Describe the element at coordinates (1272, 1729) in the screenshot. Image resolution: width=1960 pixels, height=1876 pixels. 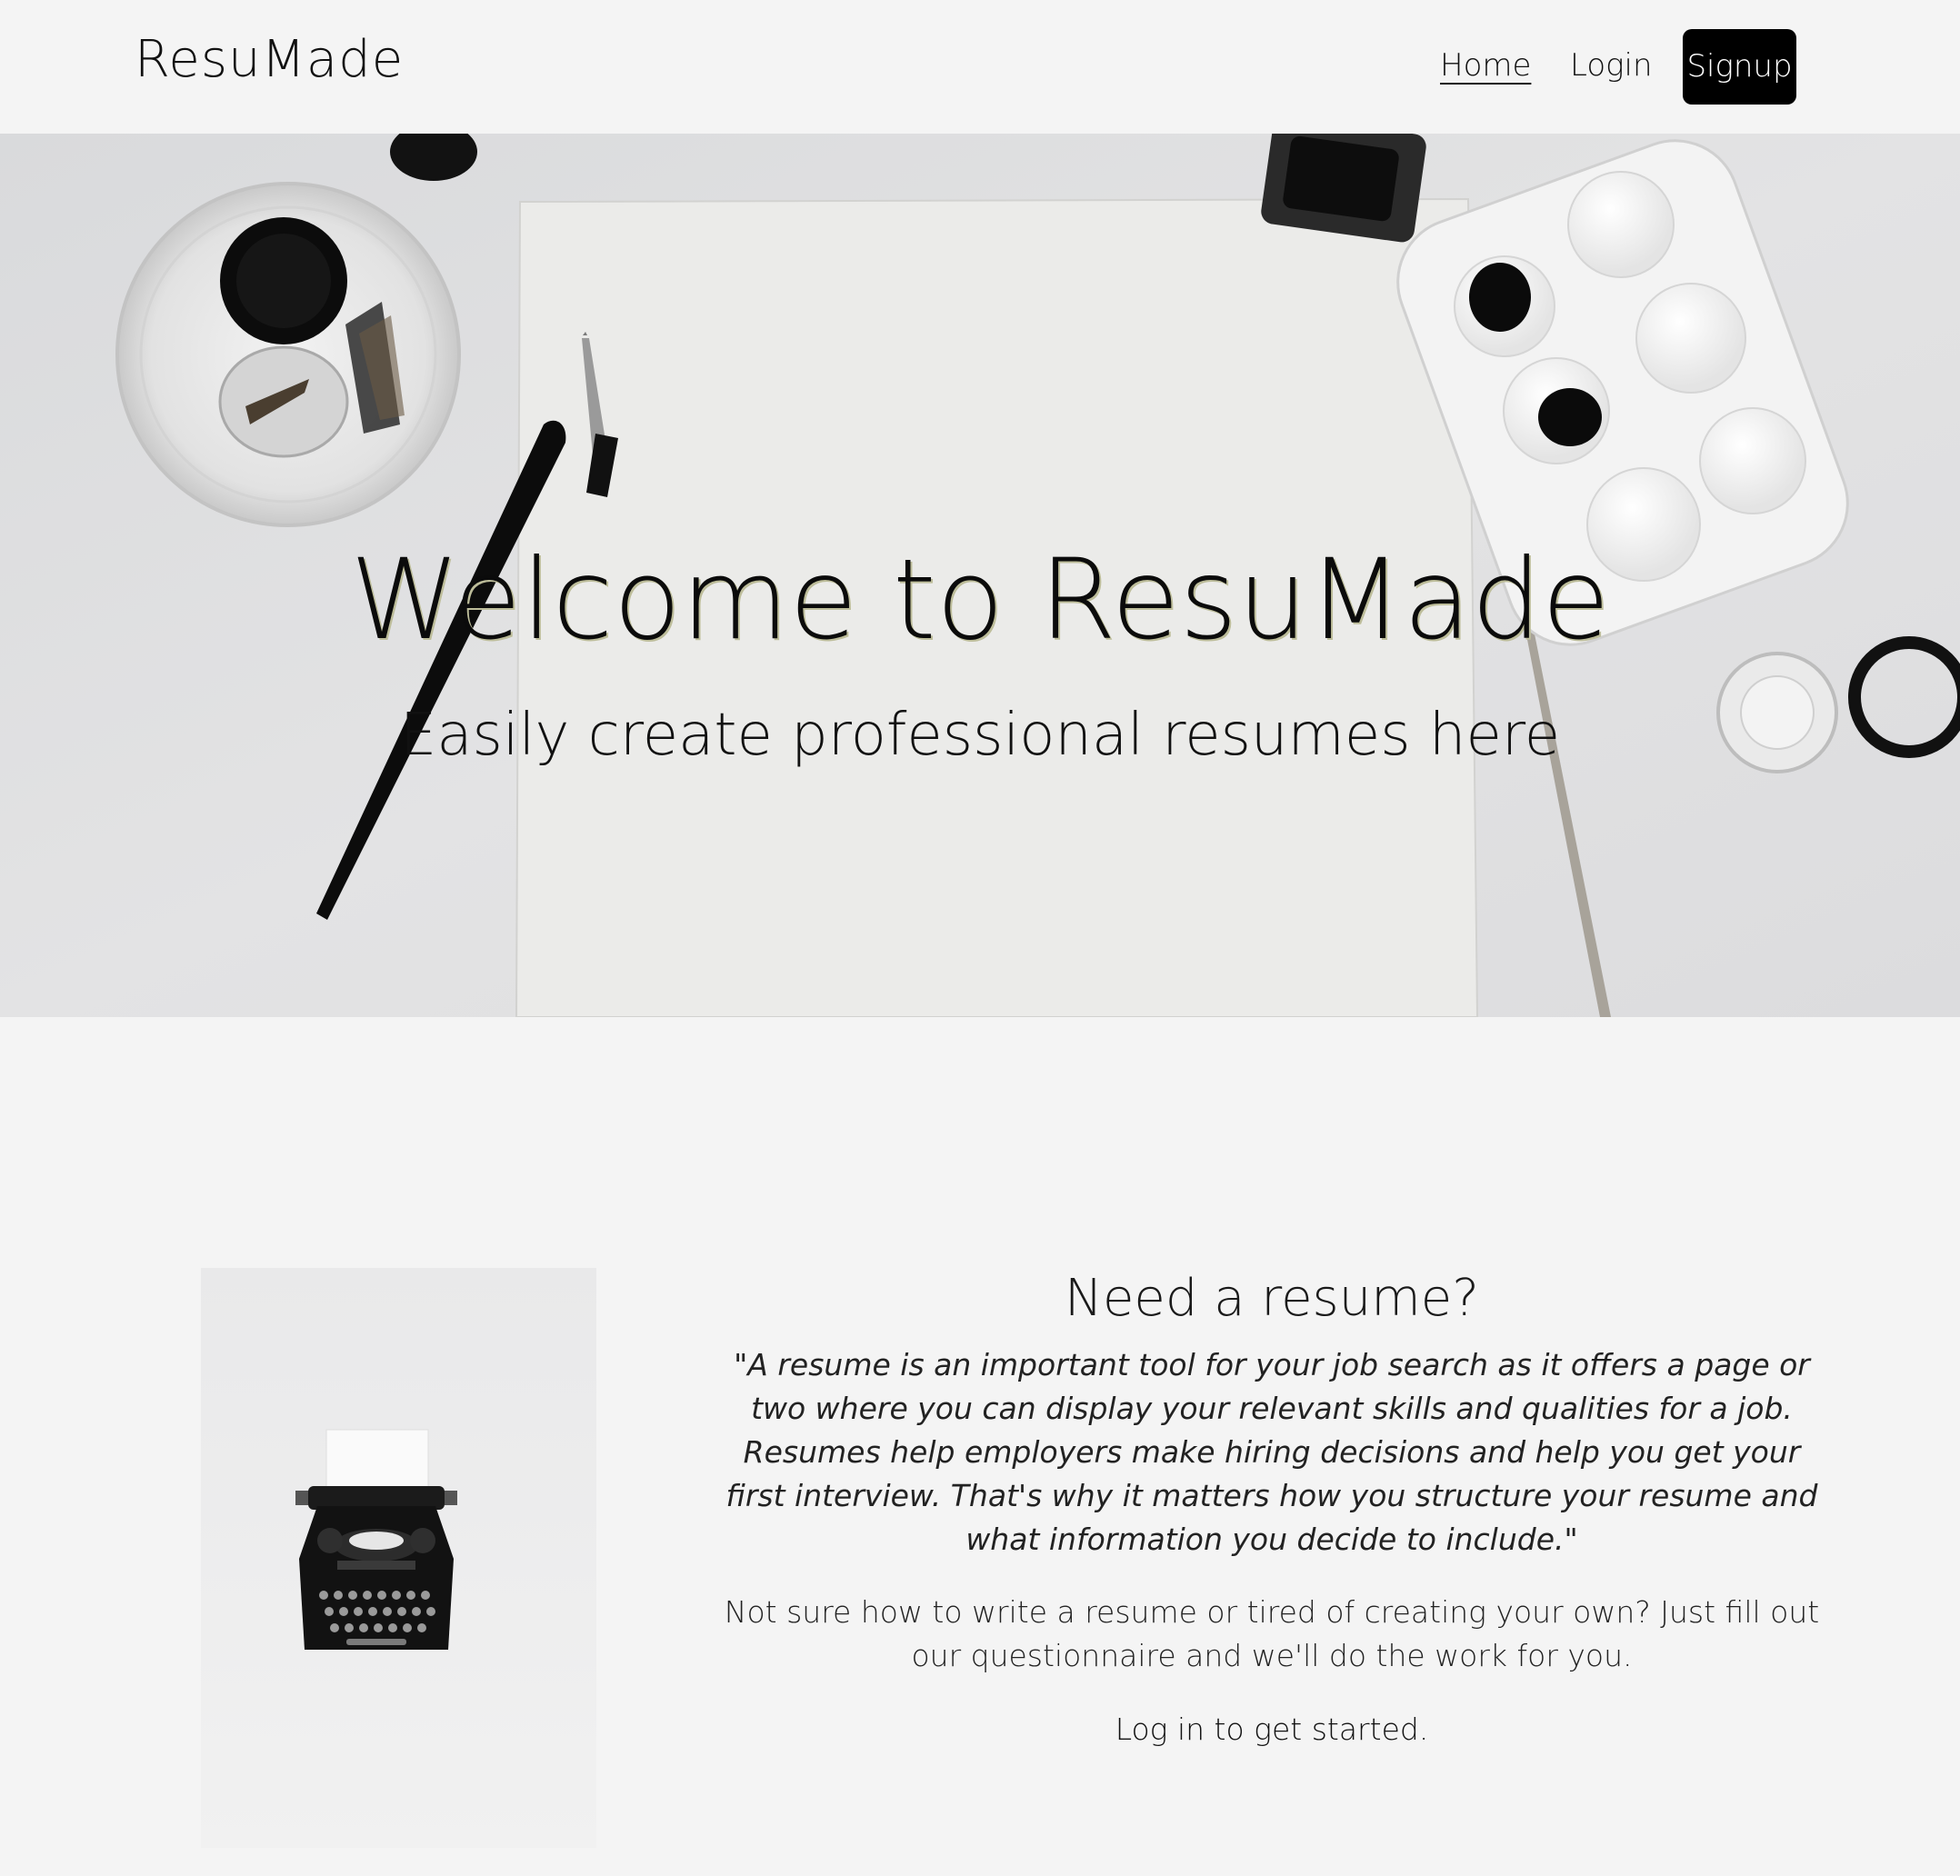
I see `login-prompt: Log in to get started.` at that location.